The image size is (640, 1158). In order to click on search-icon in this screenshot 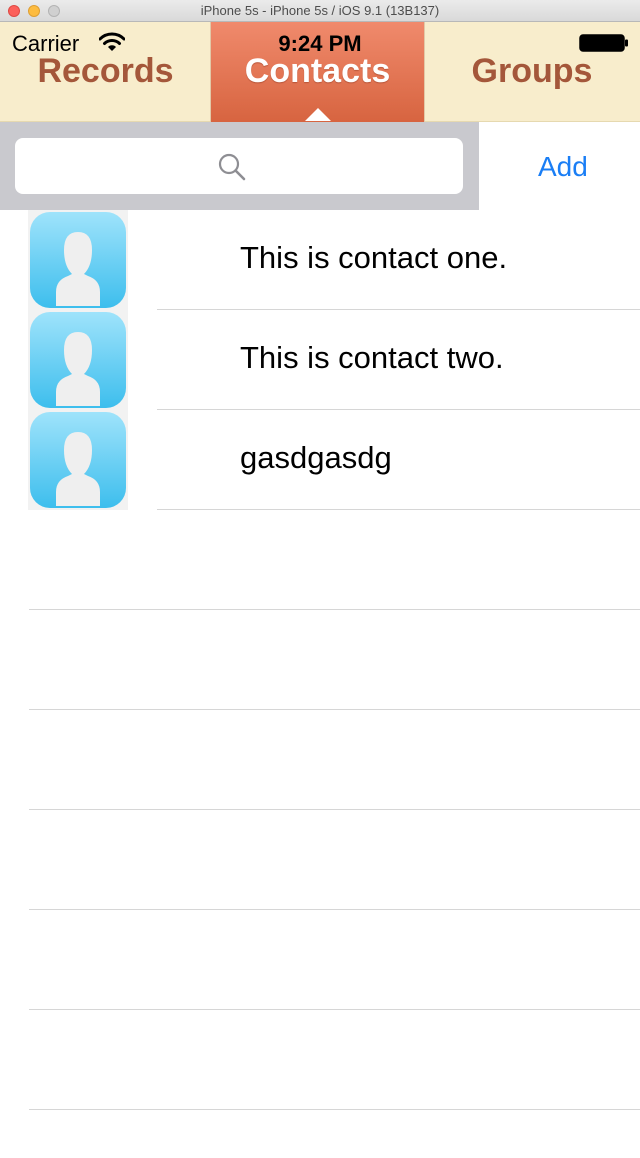, I will do `click(232, 167)`.